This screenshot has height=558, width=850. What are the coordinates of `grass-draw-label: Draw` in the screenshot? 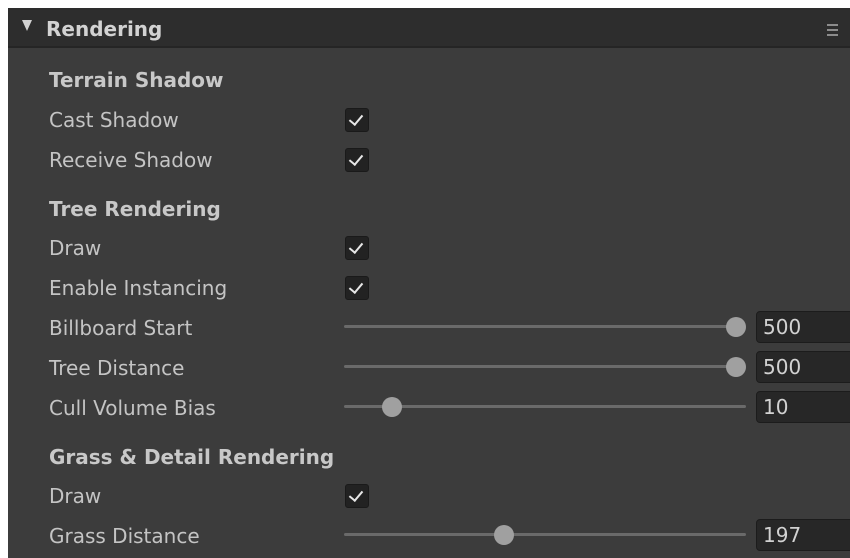 It's located at (75, 496).